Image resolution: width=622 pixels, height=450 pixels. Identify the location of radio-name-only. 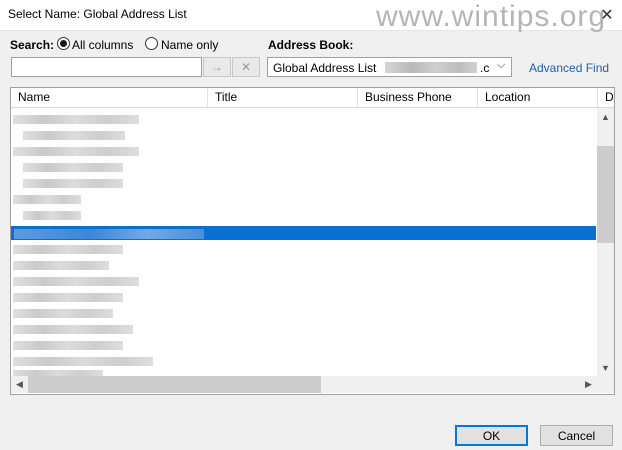
(151, 43).